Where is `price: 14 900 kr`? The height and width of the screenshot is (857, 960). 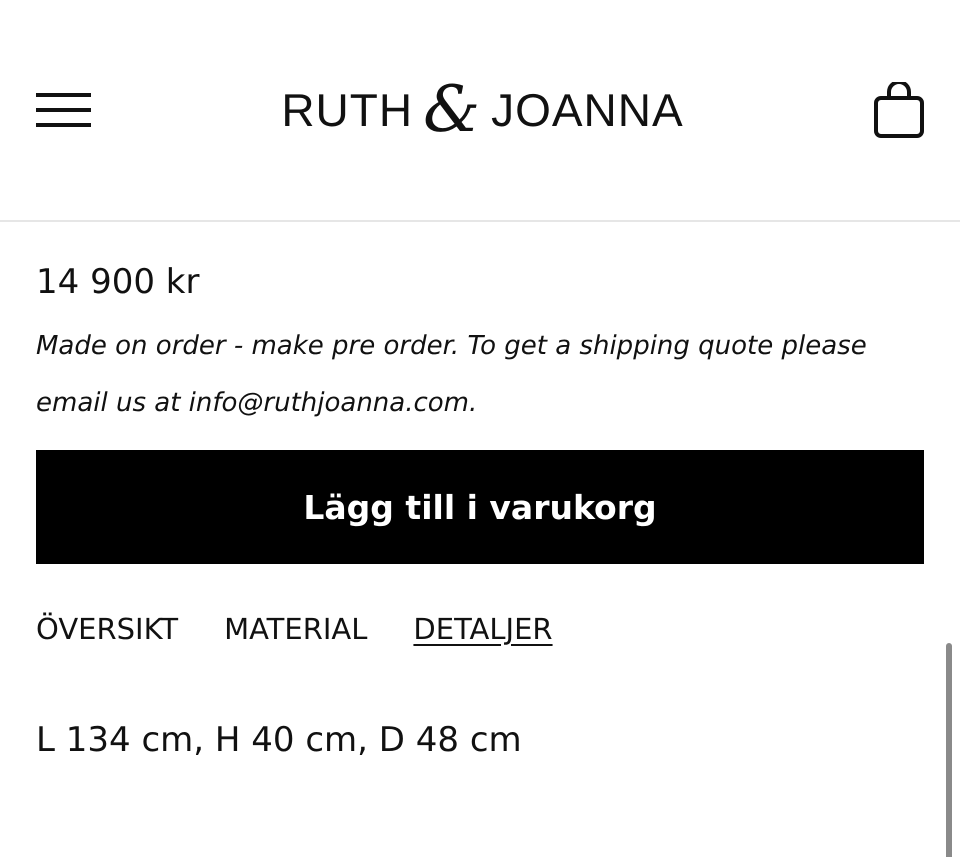
price: 14 900 kr is located at coordinates (118, 282).